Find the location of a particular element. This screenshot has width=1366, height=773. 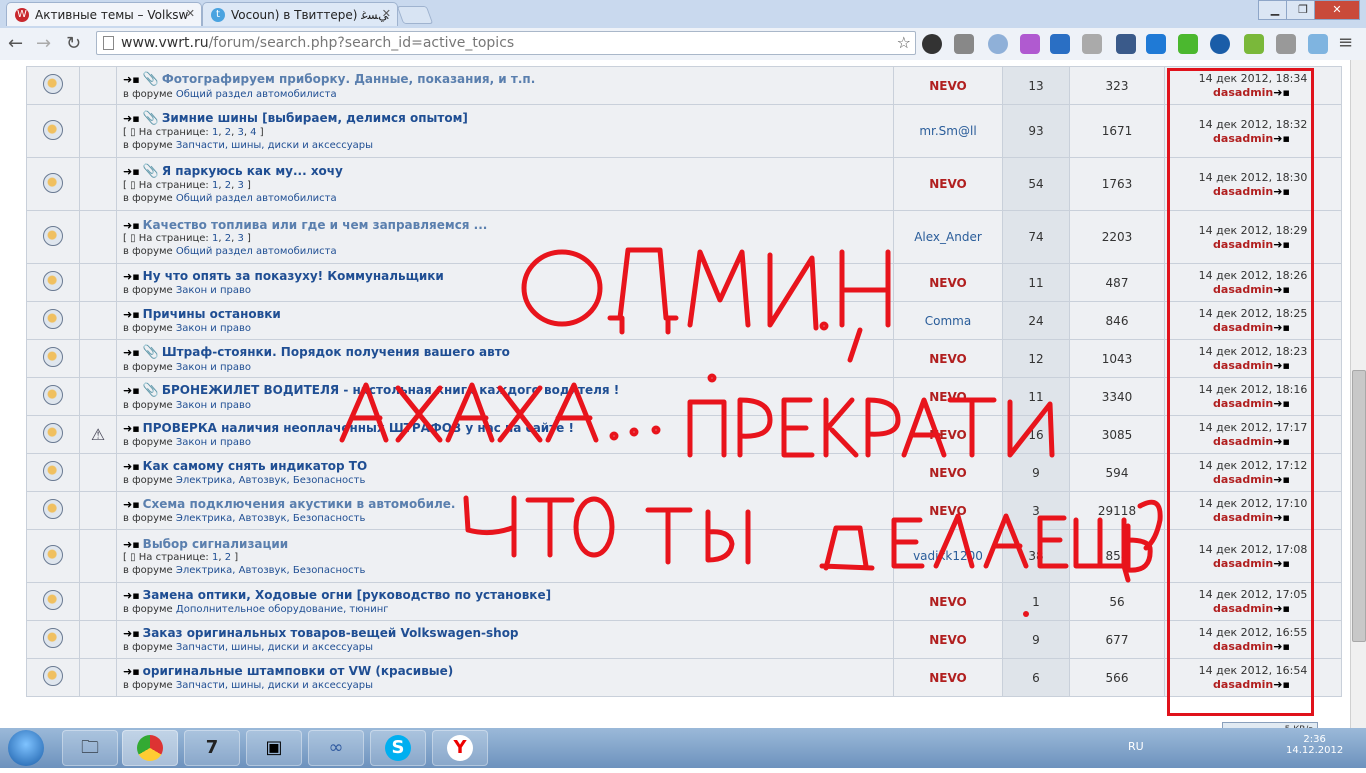

topic-title-link: Выбор сигнализации is located at coordinates (216, 544).